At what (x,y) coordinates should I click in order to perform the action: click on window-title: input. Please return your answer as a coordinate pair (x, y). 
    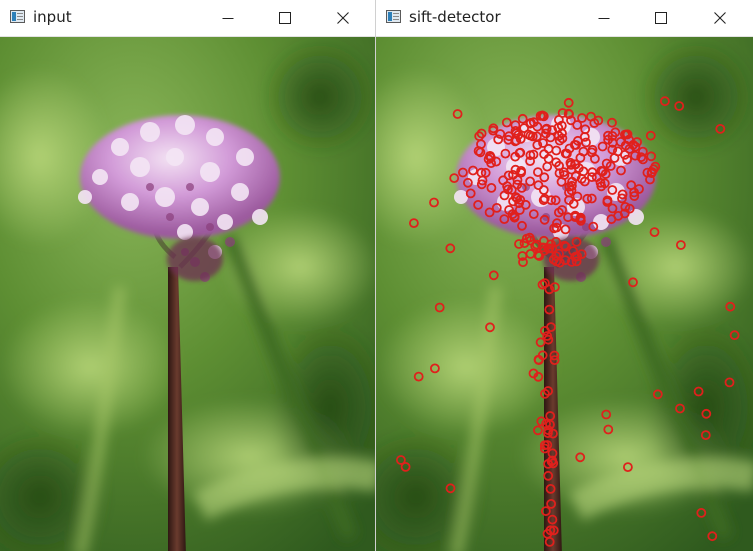
    Looking at the image, I should click on (52, 17).